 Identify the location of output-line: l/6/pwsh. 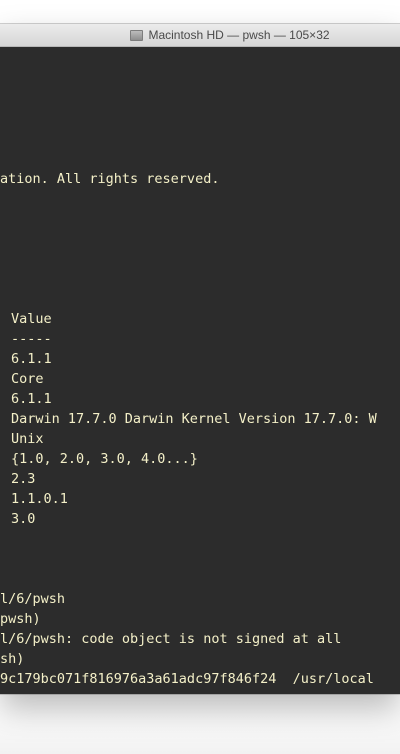
(33, 599).